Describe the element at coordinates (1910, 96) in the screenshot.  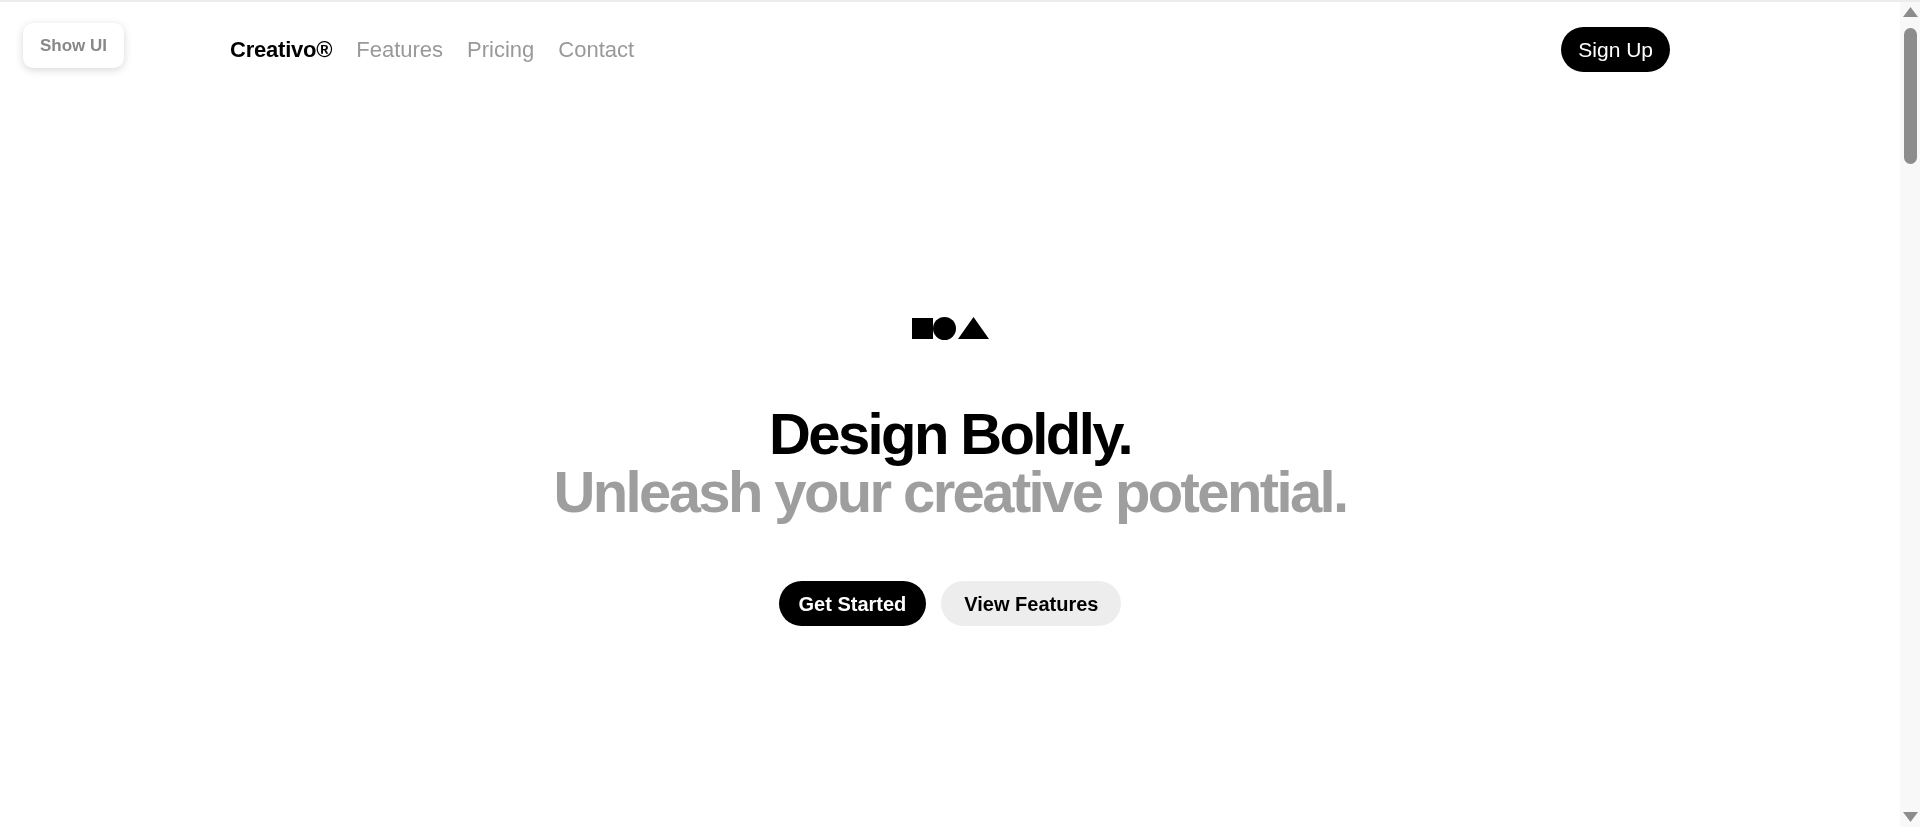
I see `scrollbar-thumb` at that location.